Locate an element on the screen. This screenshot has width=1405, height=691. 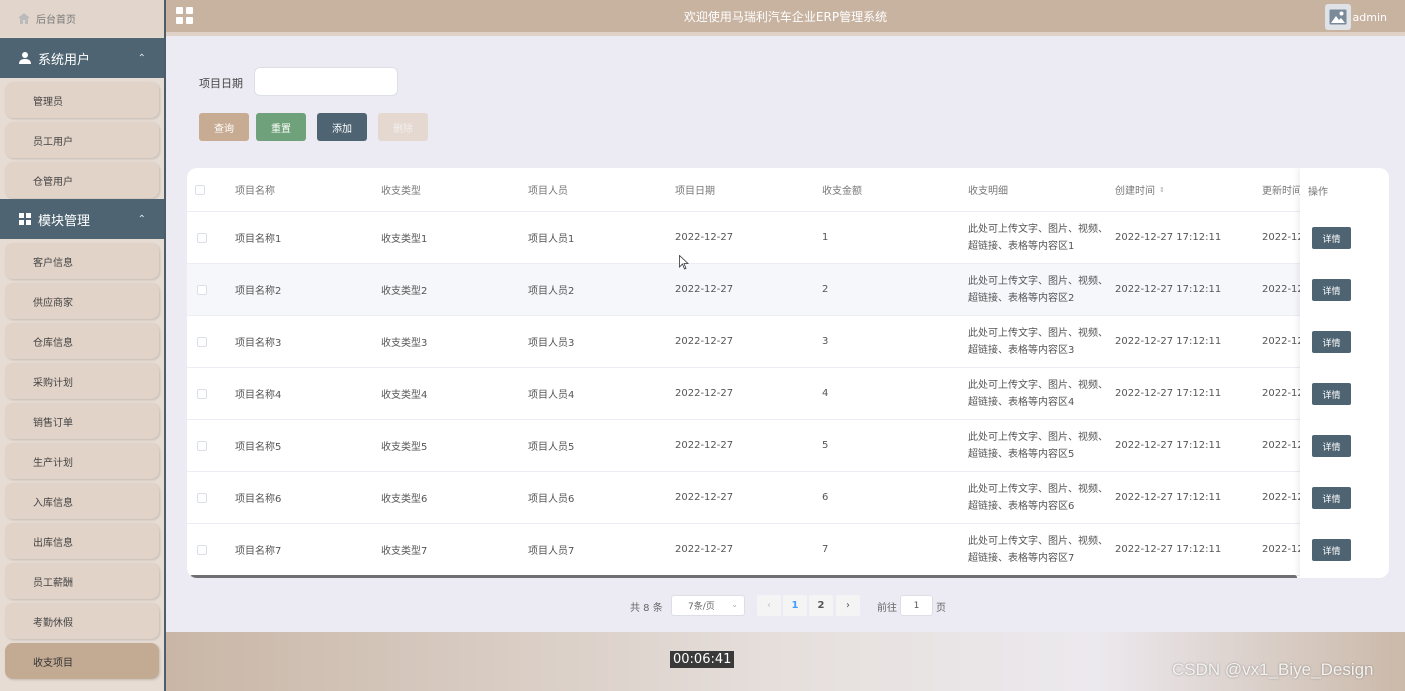
page-1-button: 1 is located at coordinates (795, 605).